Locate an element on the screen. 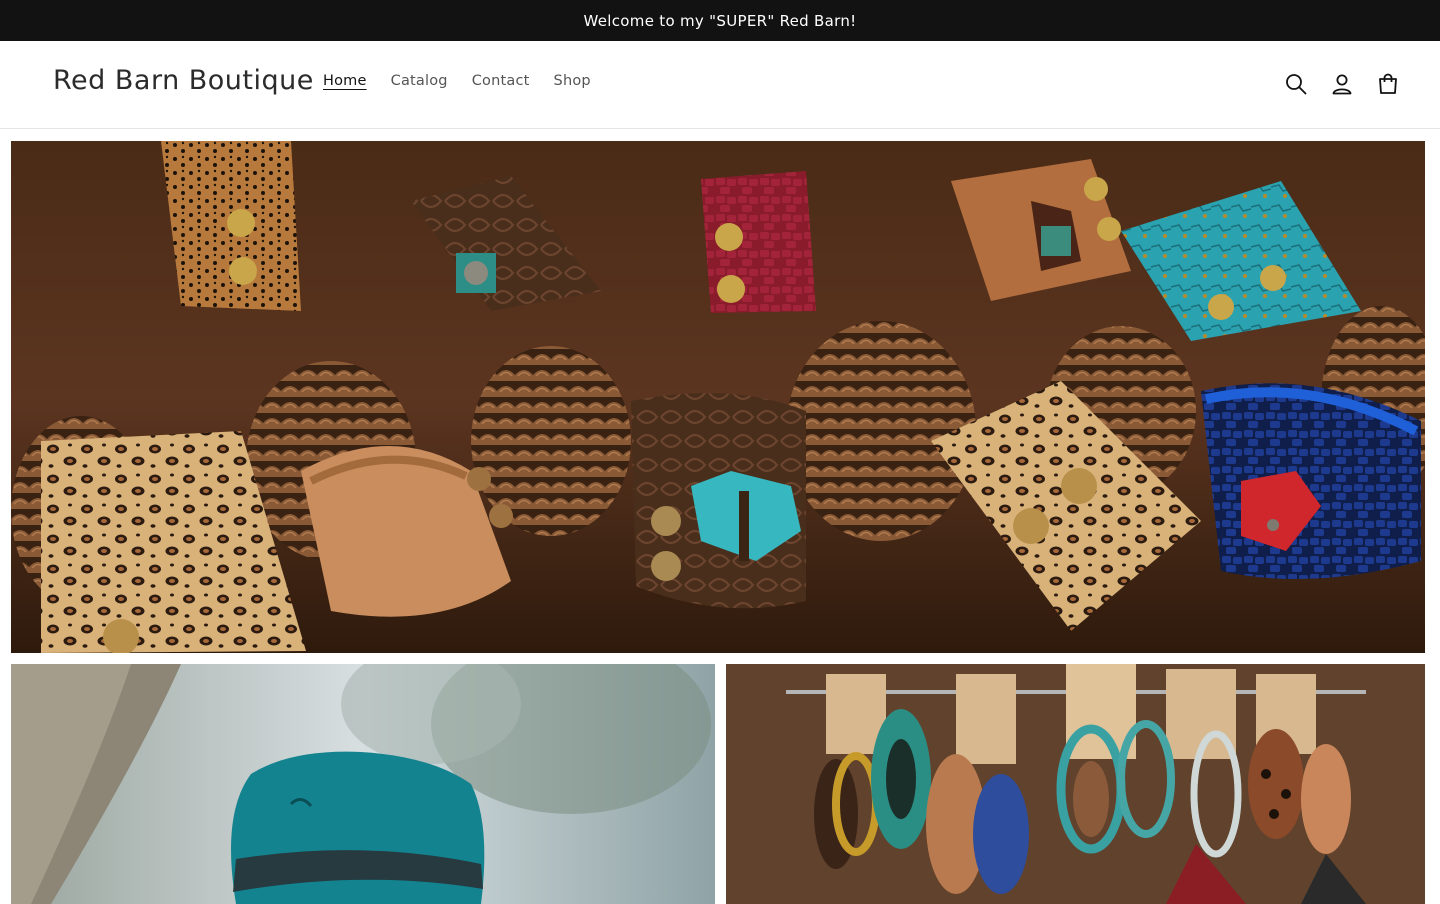  main-nav: Home Catalog Contact Shop is located at coordinates (457, 81).